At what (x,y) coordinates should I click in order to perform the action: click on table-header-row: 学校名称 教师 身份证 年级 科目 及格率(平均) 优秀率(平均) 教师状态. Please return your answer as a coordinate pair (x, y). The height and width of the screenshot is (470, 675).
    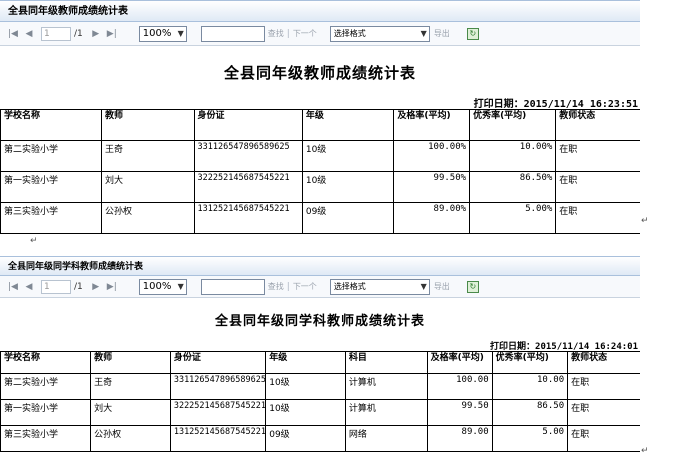
    Looking at the image, I should click on (320, 362).